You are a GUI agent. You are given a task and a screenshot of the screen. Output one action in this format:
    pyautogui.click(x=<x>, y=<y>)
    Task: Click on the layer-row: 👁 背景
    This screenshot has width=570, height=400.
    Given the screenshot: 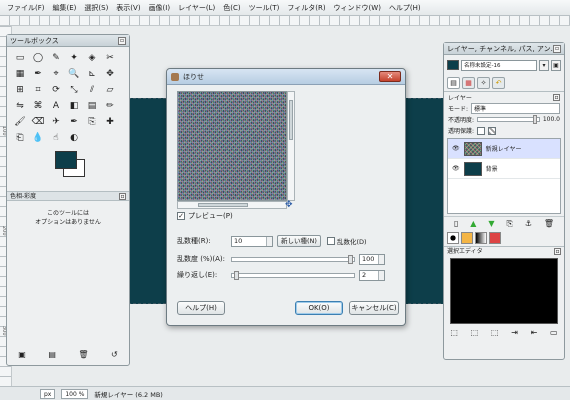 What is the action you would take?
    pyautogui.click(x=504, y=169)
    